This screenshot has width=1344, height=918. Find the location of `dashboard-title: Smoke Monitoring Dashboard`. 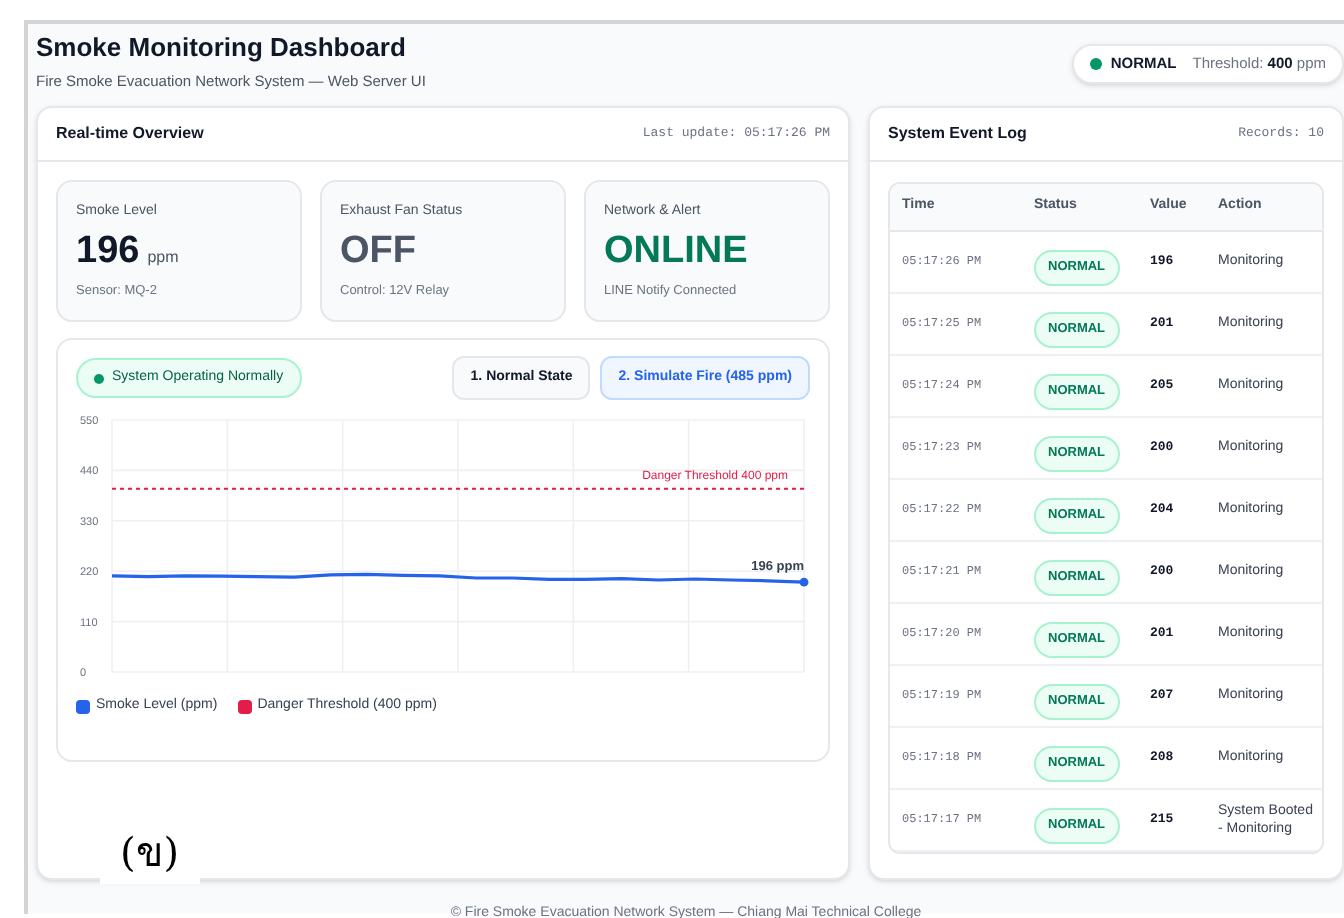

dashboard-title: Smoke Monitoring Dashboard is located at coordinates (222, 48).